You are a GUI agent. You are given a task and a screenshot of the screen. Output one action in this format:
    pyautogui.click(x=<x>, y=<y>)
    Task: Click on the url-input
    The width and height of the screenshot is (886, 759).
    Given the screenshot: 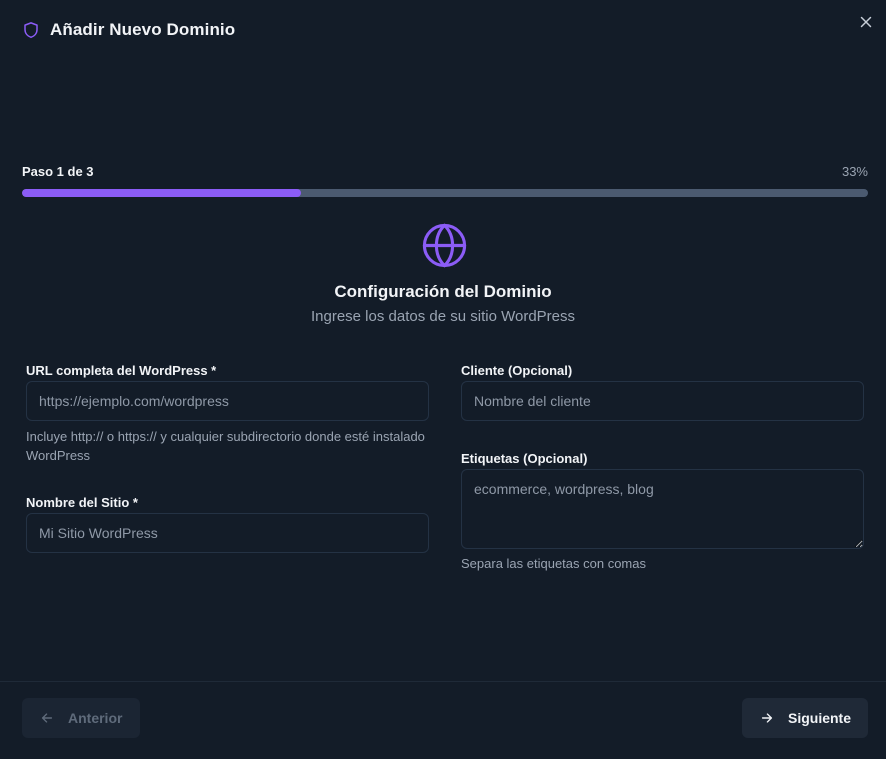 What is the action you would take?
    pyautogui.click(x=227, y=401)
    